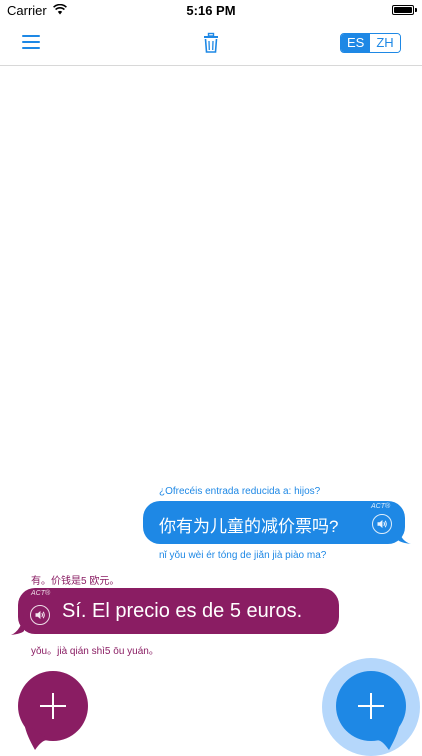  What do you see at coordinates (31, 43) in the screenshot?
I see `hamburger-menu-icon` at bounding box center [31, 43].